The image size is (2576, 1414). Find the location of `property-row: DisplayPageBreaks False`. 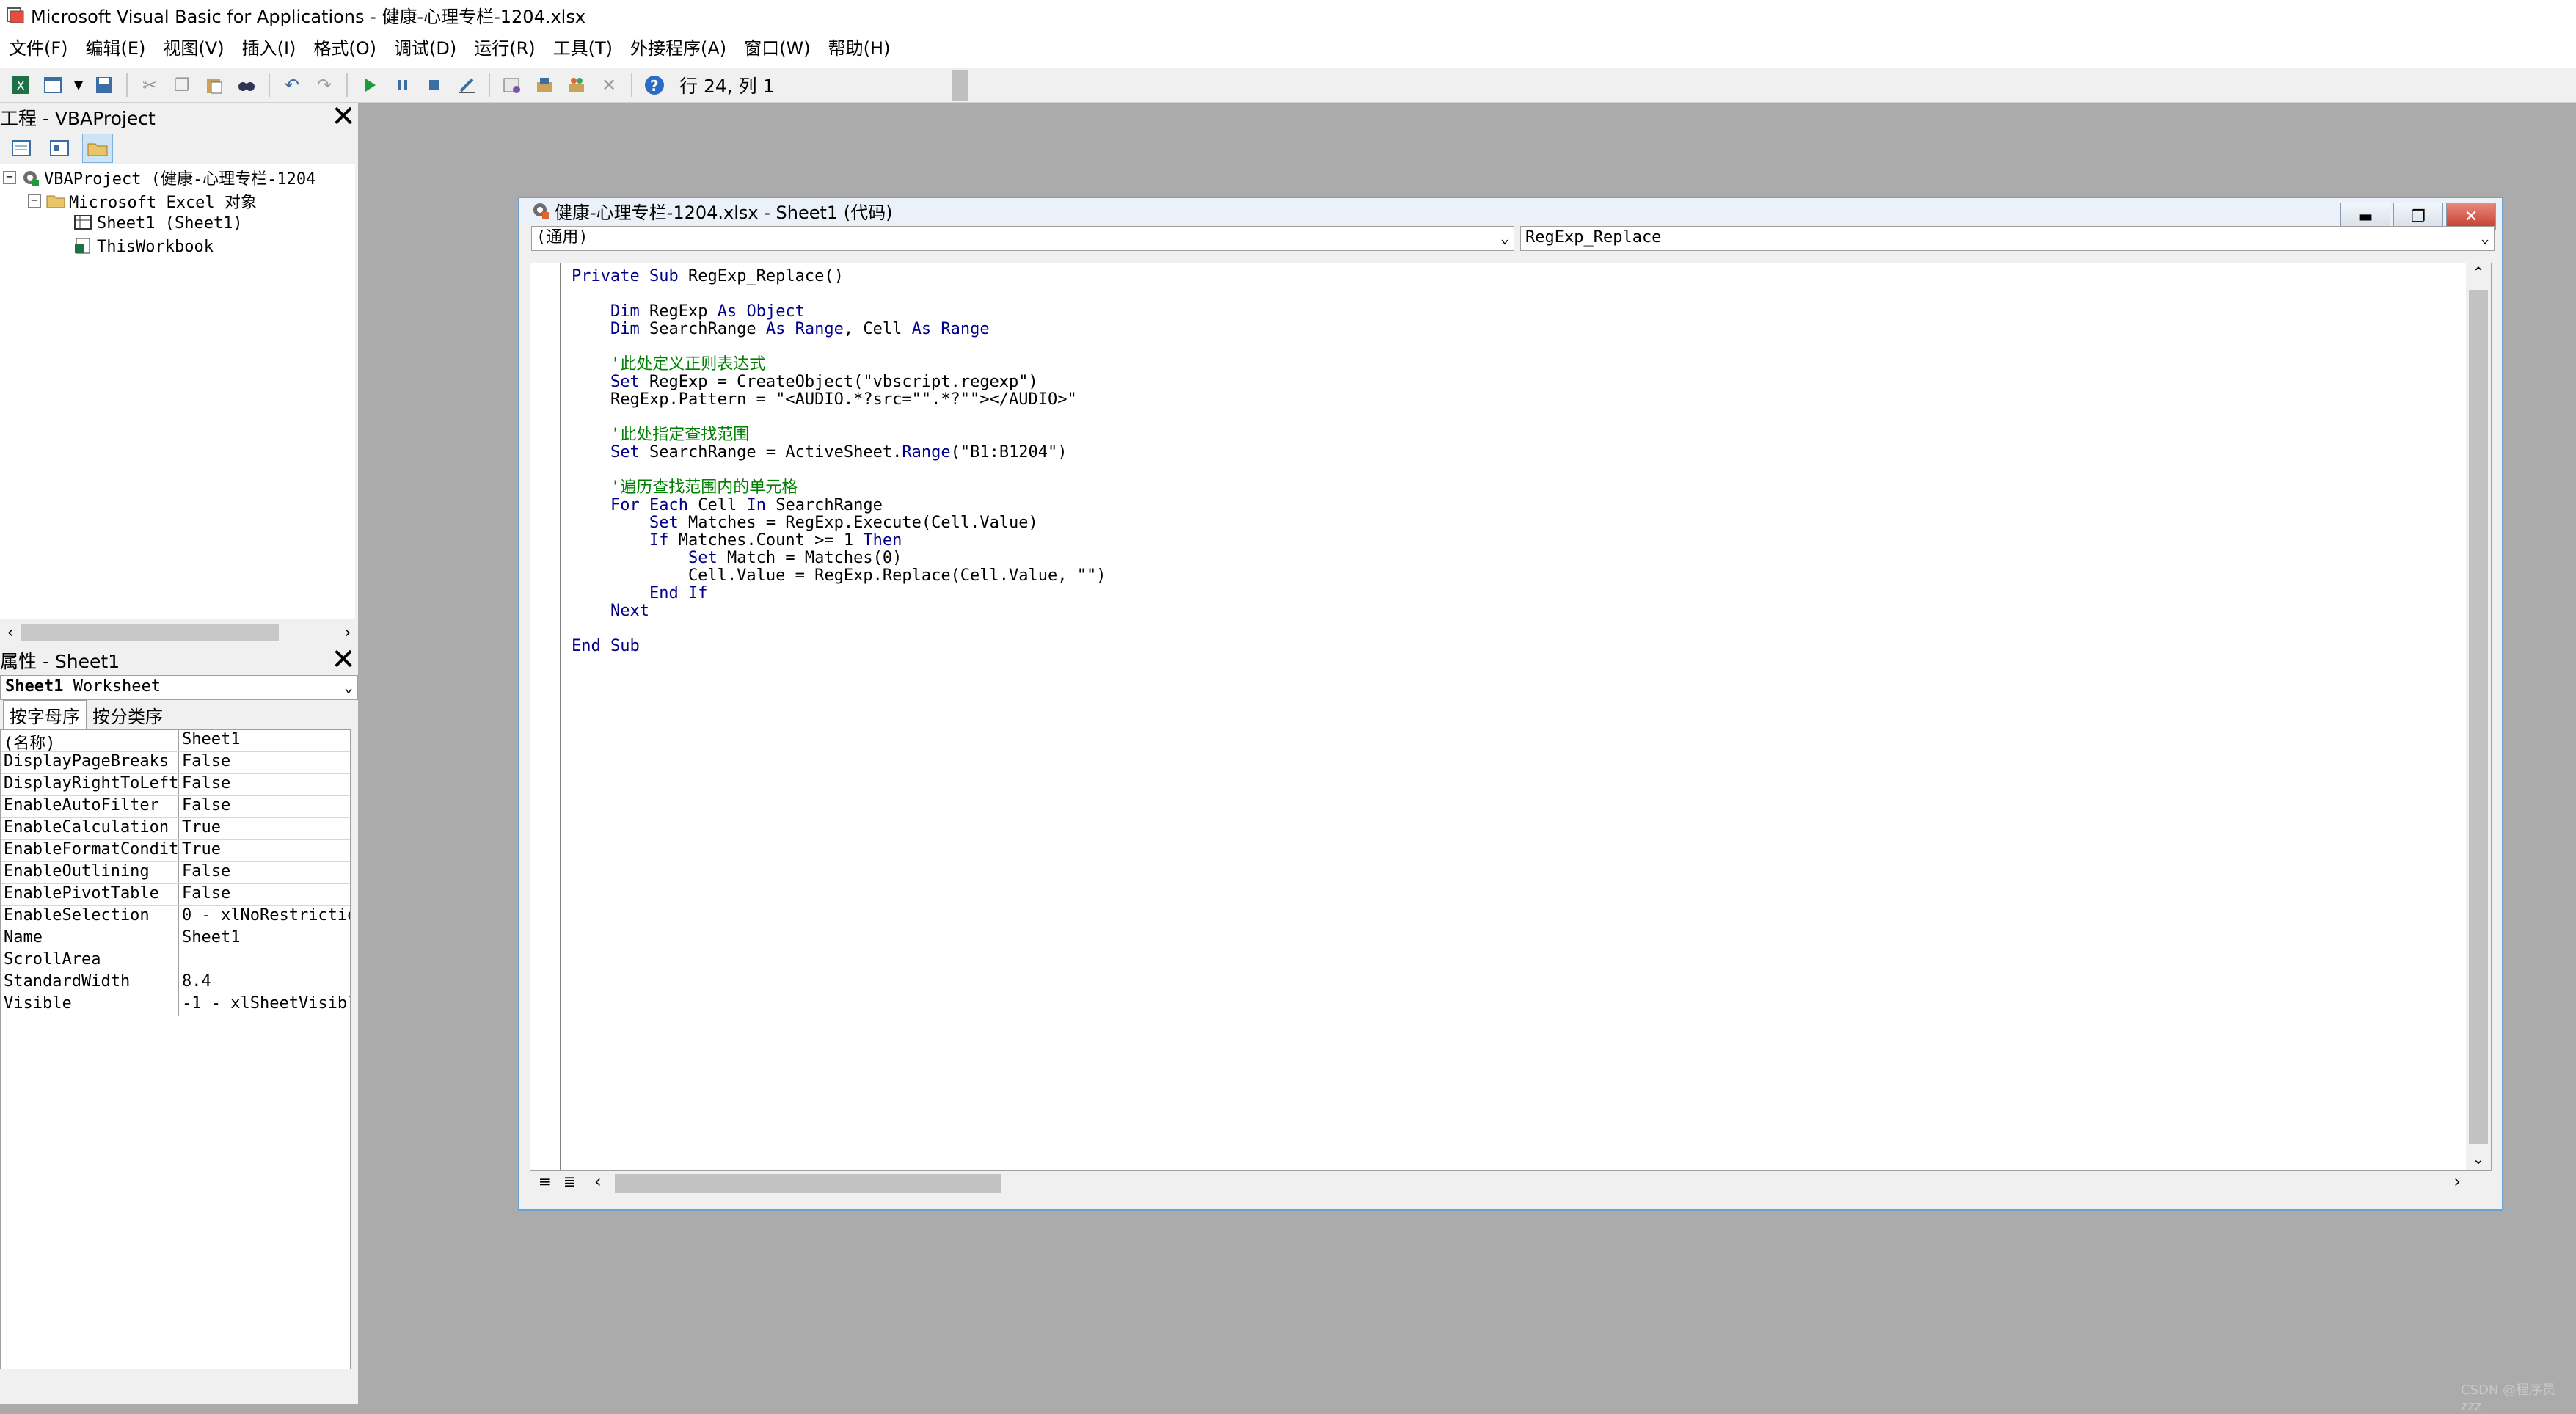

property-row: DisplayPageBreaks False is located at coordinates (176, 763).